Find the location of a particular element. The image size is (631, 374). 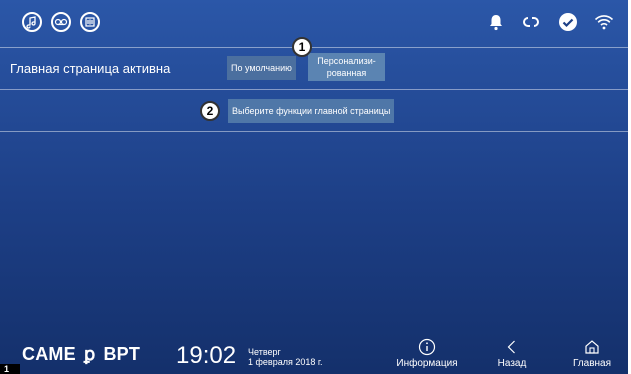

voicemail-icon is located at coordinates (61, 22).